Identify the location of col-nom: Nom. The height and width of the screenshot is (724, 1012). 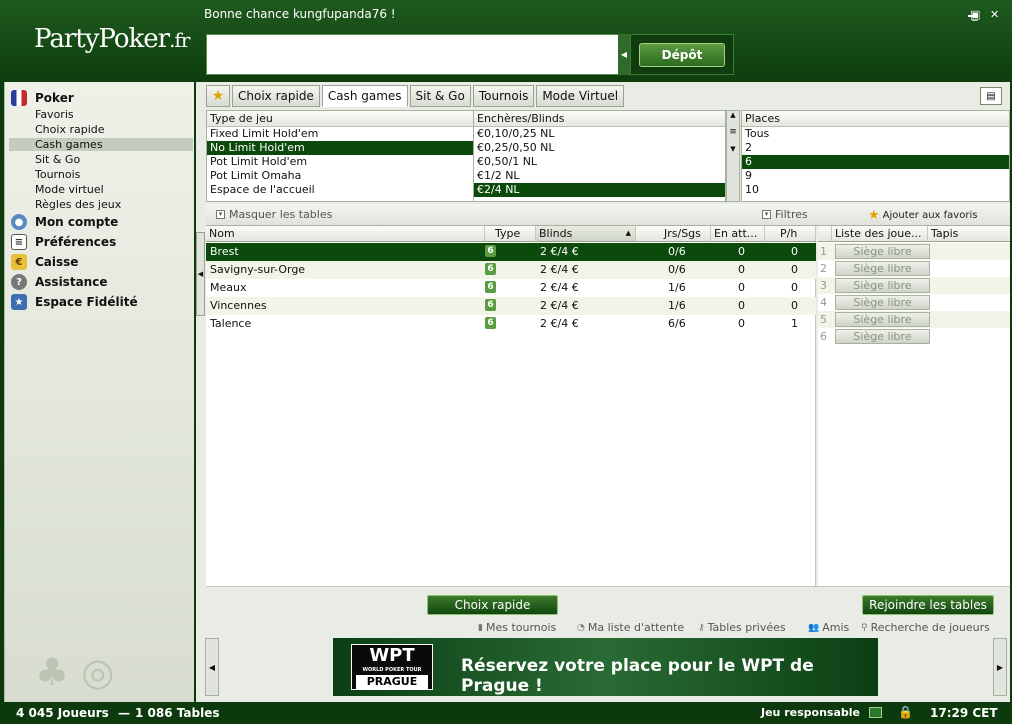
(345, 234).